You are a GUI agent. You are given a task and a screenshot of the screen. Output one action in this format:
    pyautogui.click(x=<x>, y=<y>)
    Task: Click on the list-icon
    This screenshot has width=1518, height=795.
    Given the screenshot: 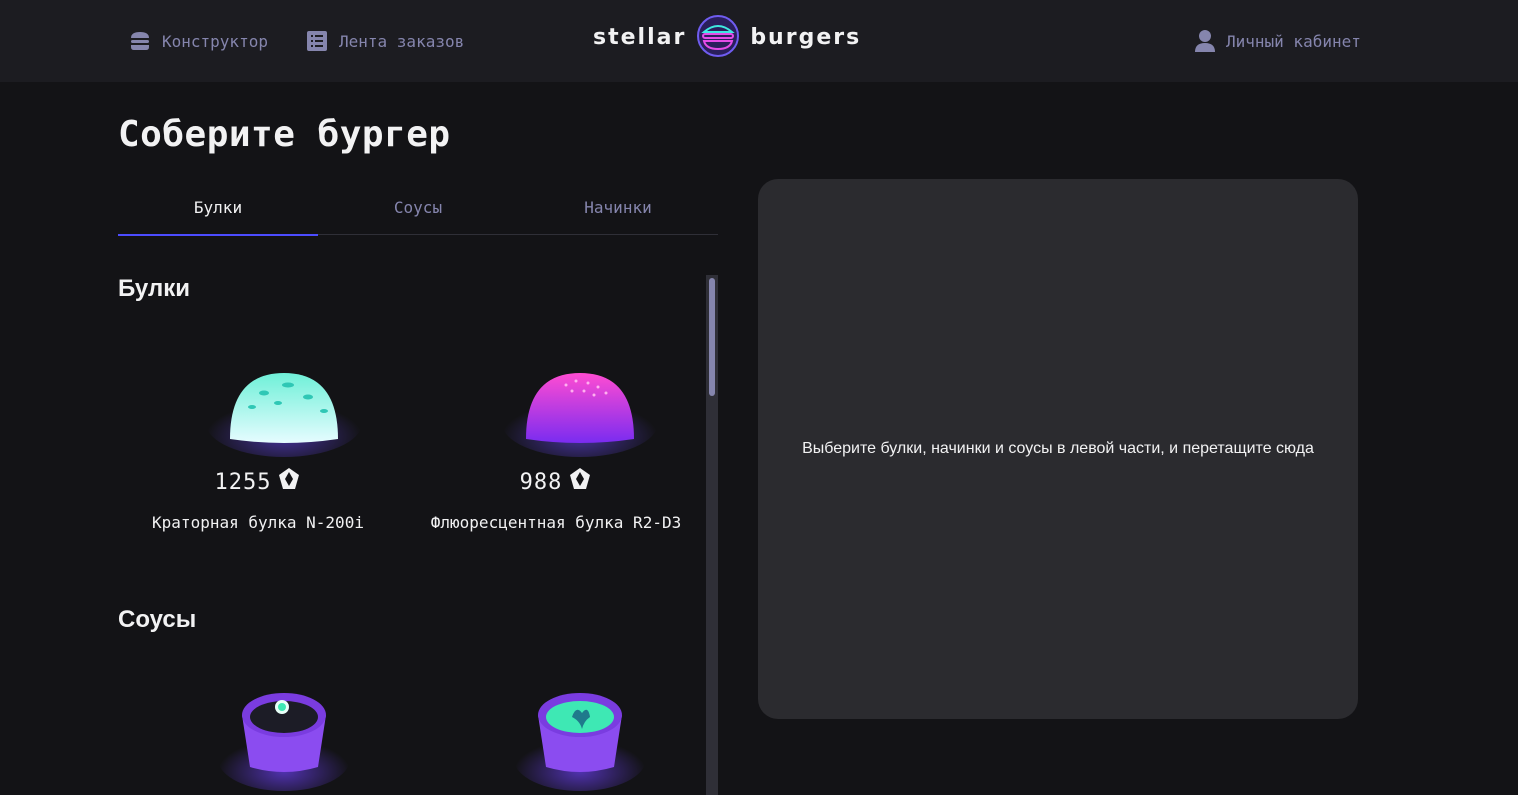 What is the action you would take?
    pyautogui.click(x=317, y=41)
    